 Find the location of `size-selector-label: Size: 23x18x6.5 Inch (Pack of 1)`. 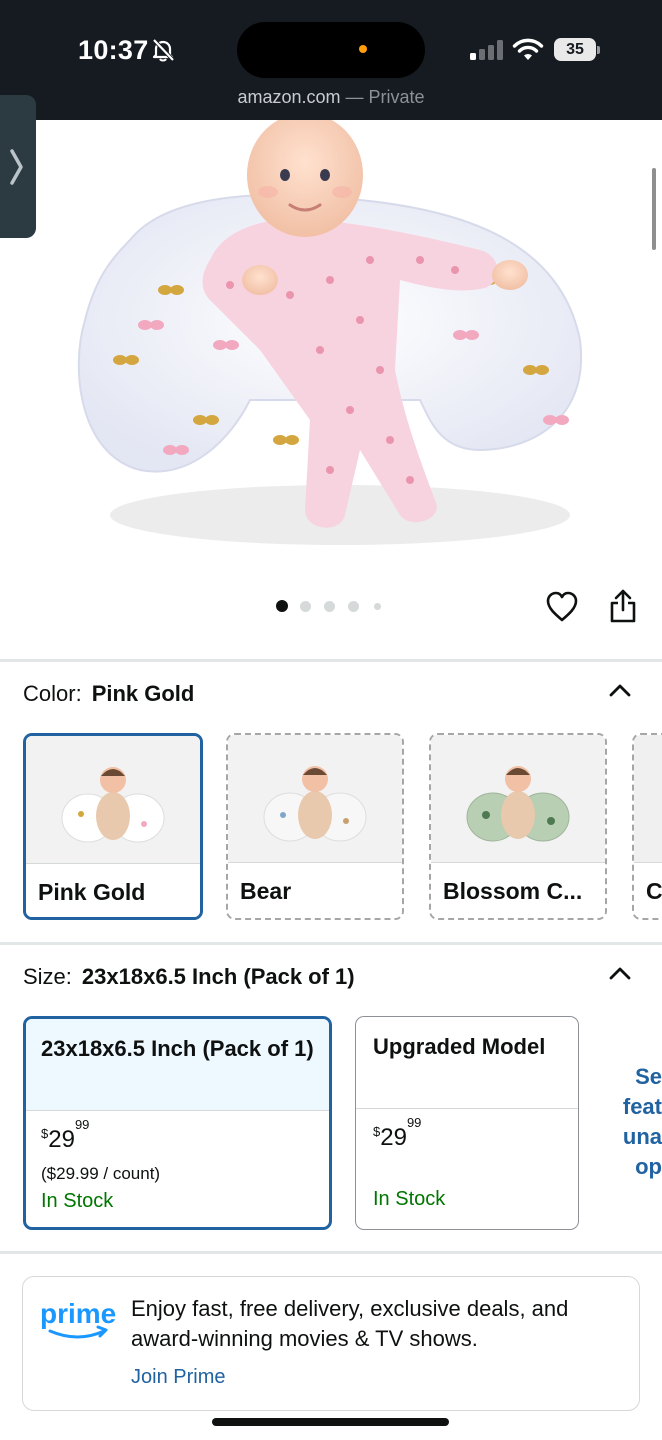

size-selector-label: Size: 23x18x6.5 Inch (Pack of 1) is located at coordinates (189, 977).